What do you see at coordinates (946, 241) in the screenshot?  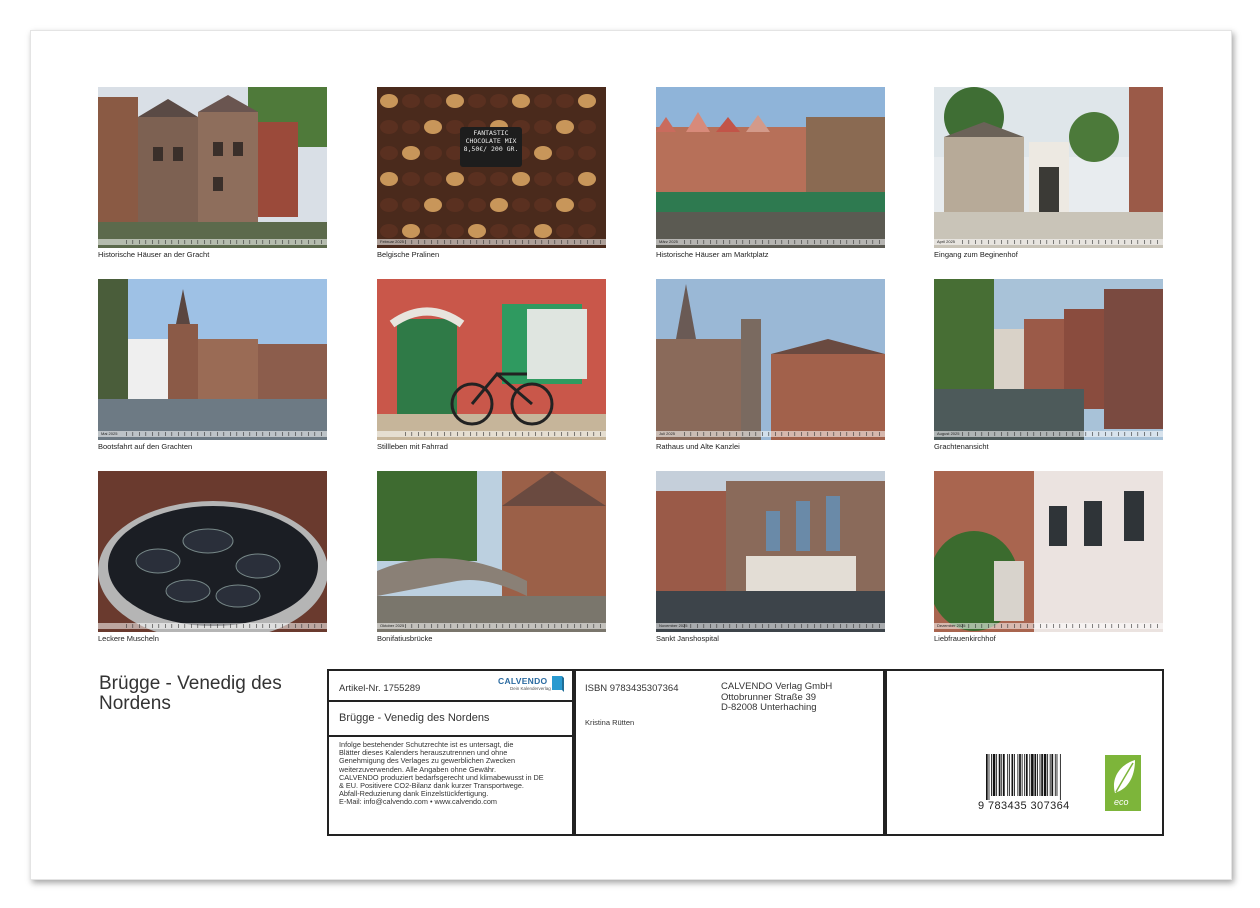 I see `month-label: April 2025` at bounding box center [946, 241].